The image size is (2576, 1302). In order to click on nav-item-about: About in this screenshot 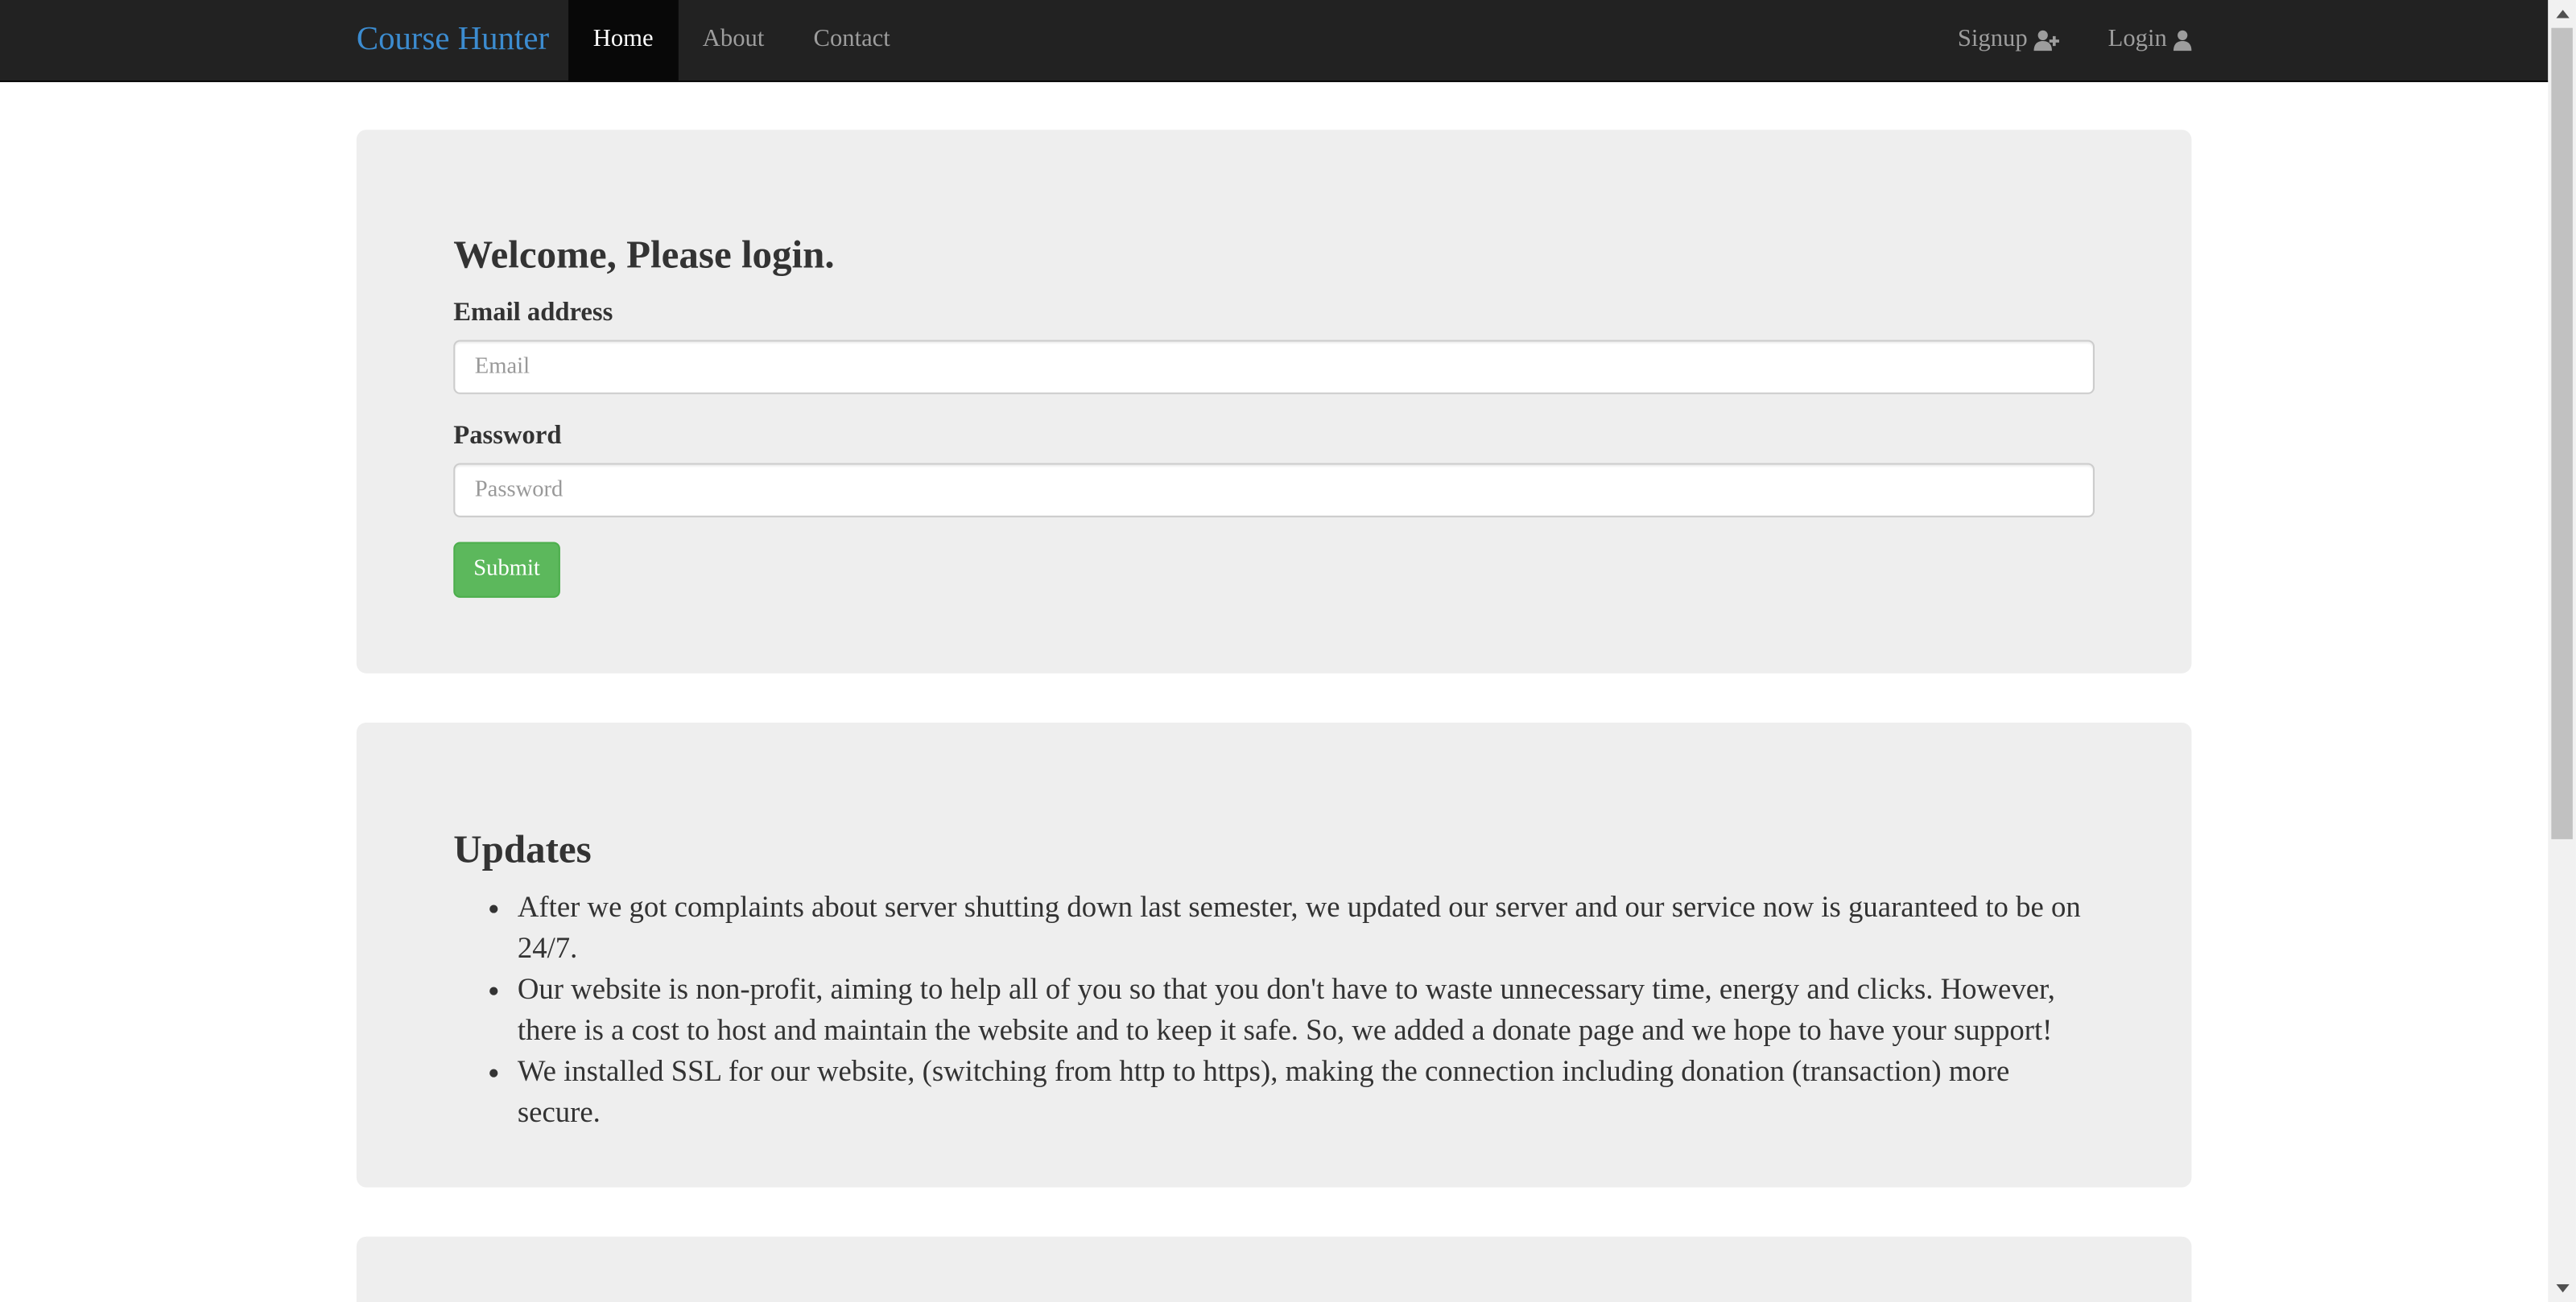, I will do `click(733, 40)`.